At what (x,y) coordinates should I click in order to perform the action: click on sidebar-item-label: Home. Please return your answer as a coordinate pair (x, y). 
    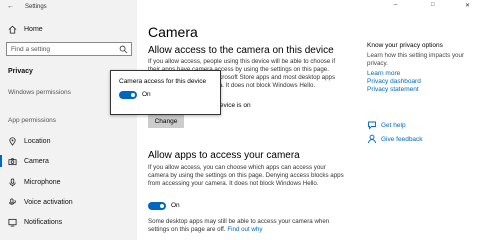
    Looking at the image, I should click on (33, 29).